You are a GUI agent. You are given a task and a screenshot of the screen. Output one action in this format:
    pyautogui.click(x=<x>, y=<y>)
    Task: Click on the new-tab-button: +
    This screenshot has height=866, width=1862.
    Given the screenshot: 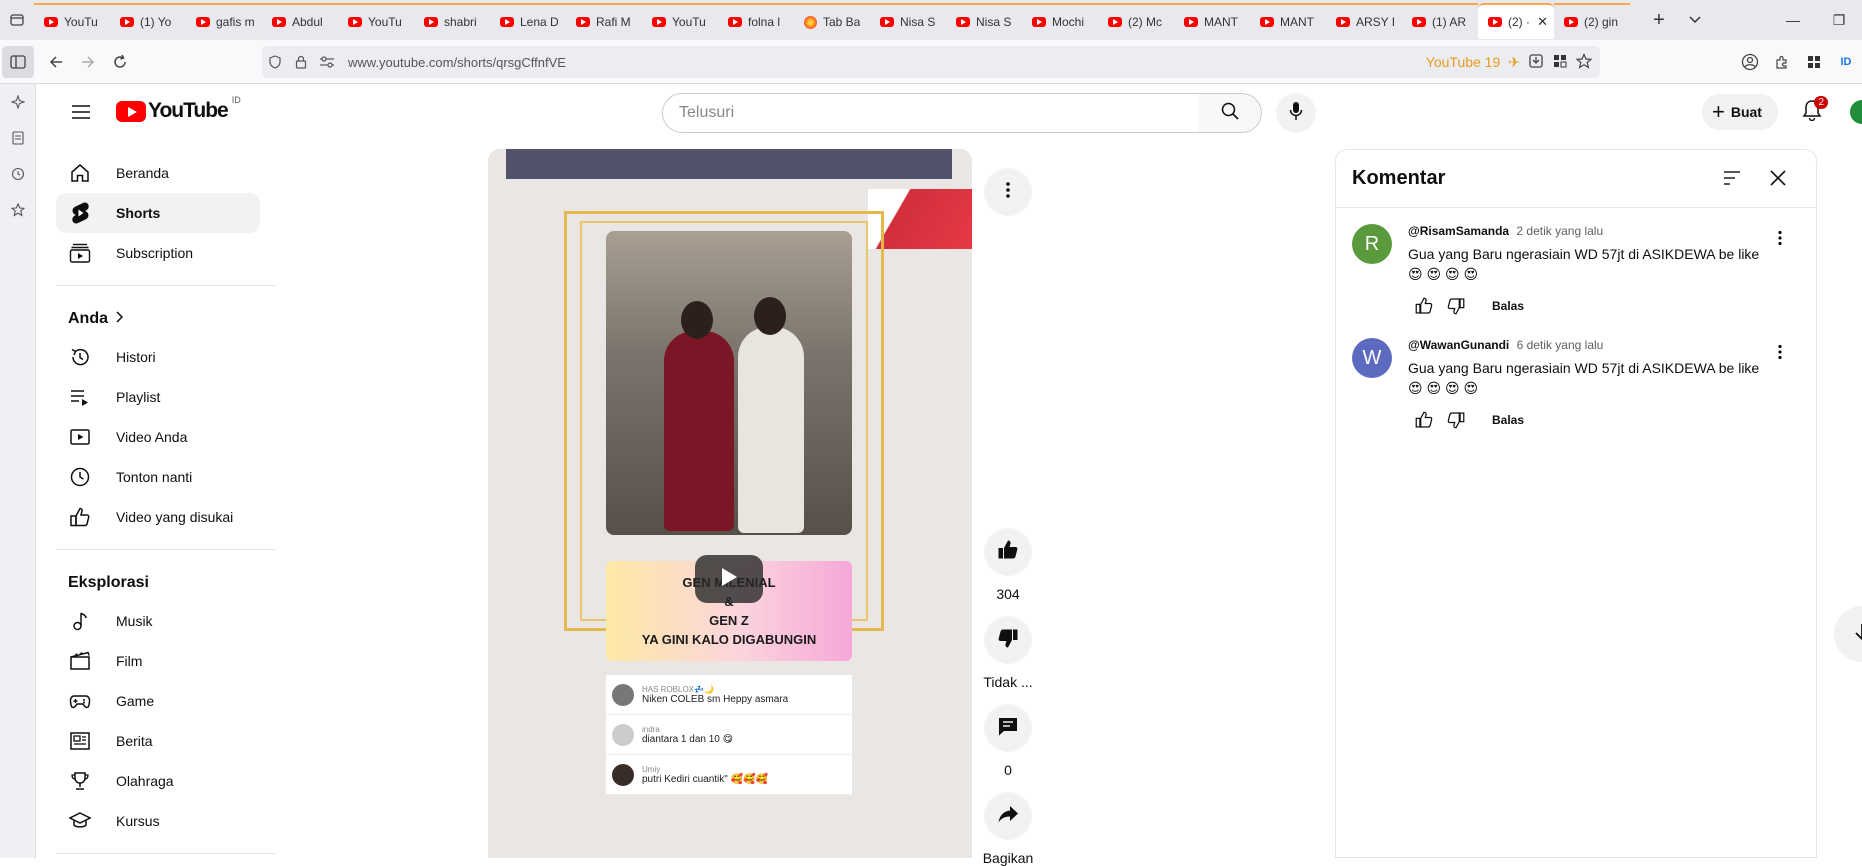 What is the action you would take?
    pyautogui.click(x=1659, y=20)
    